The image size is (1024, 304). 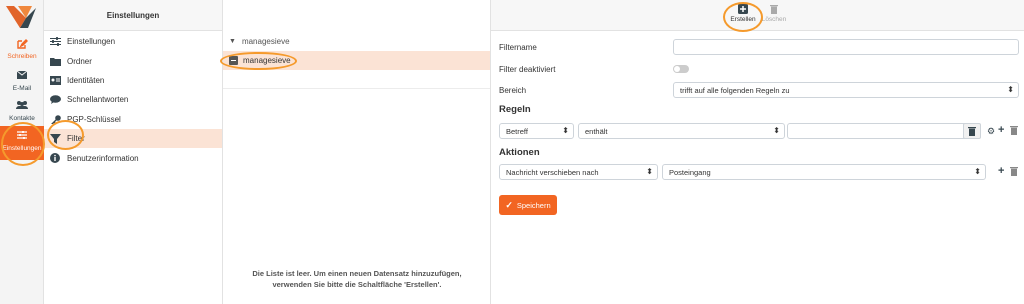 I want to click on add-action-button: +, so click(x=1001, y=171).